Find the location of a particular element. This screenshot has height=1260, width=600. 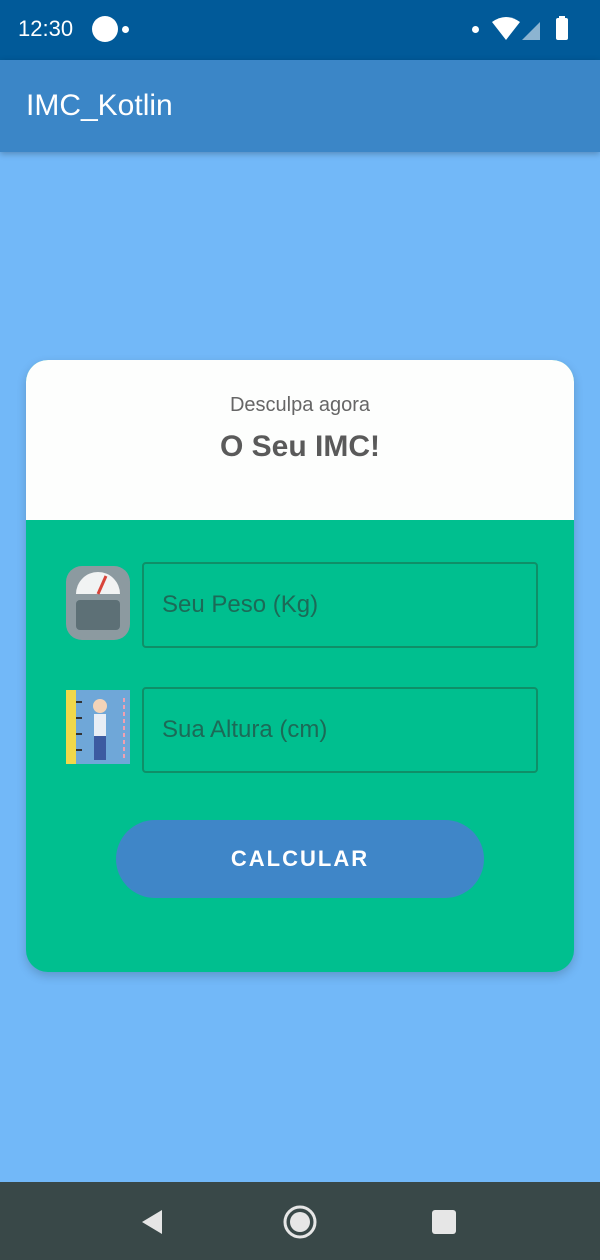

card-title: O Seu IMC! is located at coordinates (299, 446).